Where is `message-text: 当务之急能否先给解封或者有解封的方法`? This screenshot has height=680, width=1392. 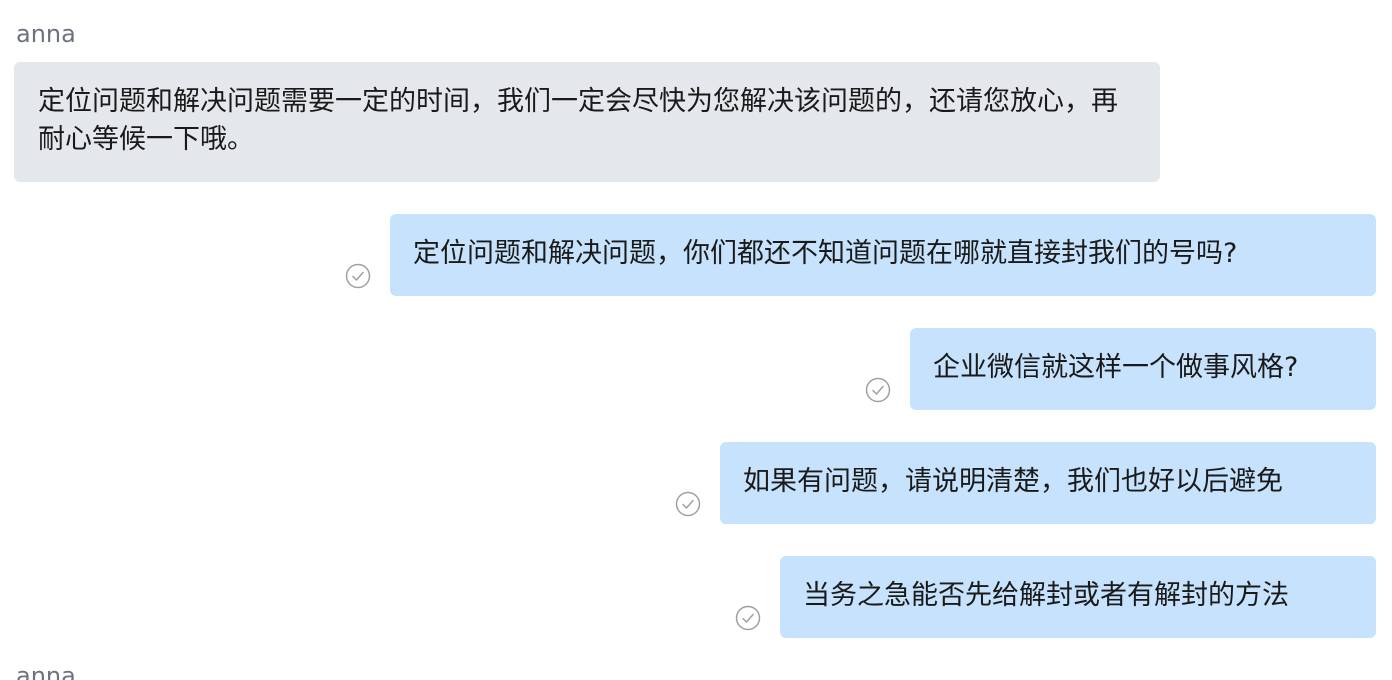
message-text: 当务之急能否先给解封或者有解封的方法 is located at coordinates (1046, 595).